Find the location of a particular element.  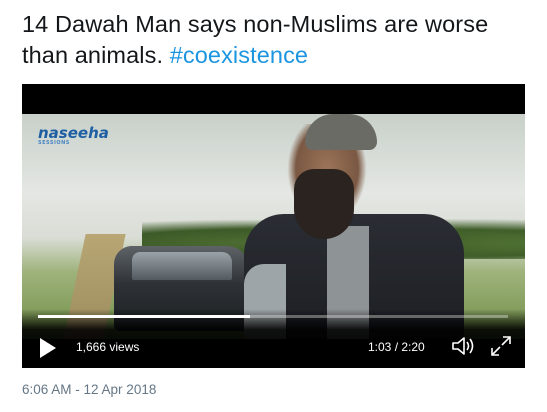

video-person-beanie is located at coordinates (341, 132).